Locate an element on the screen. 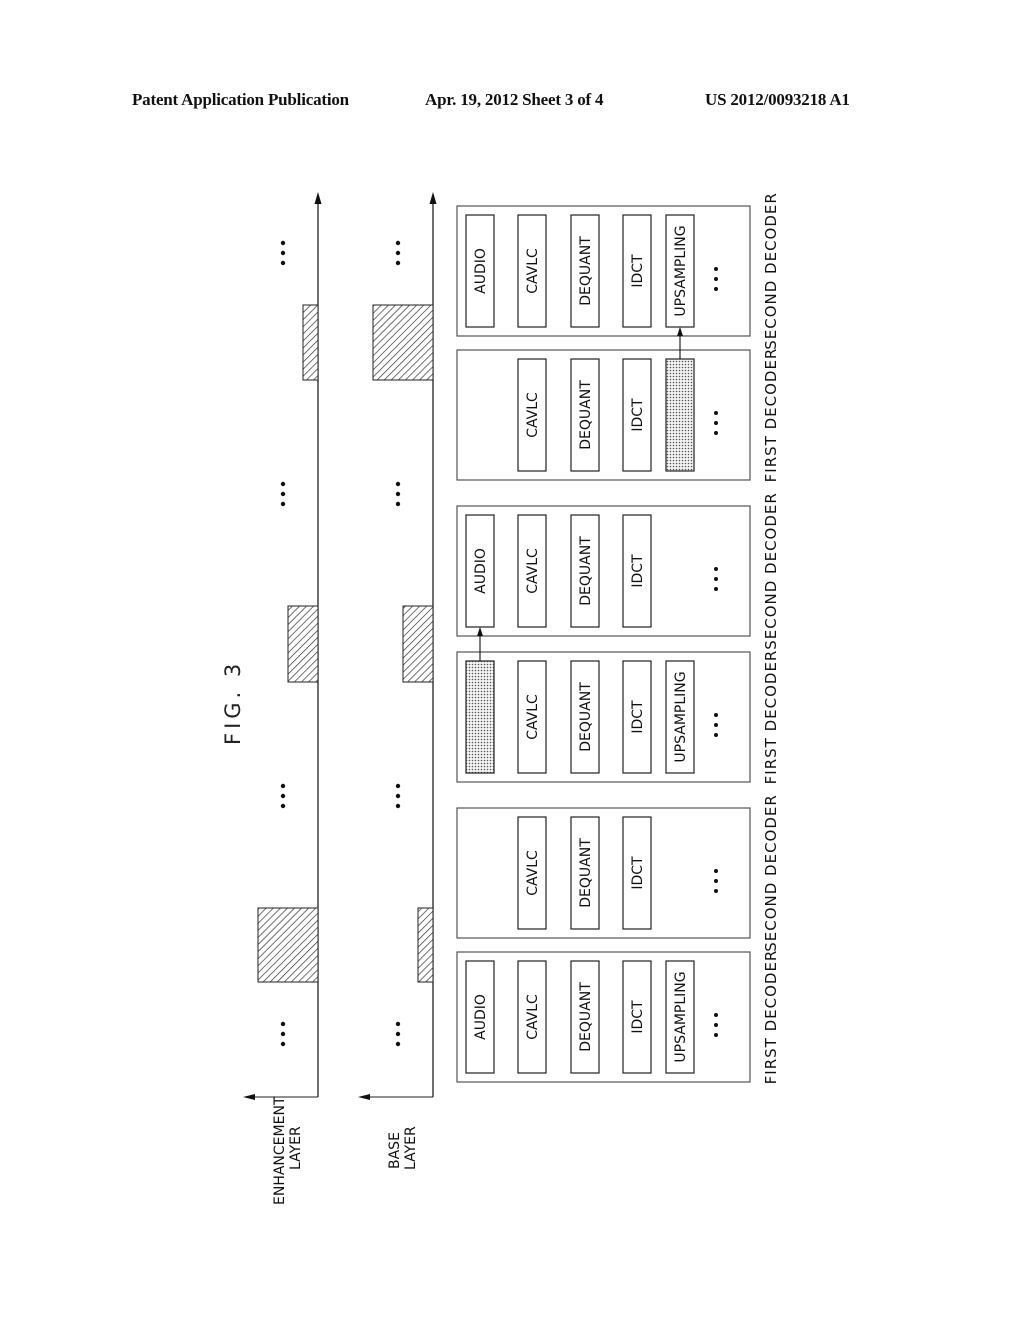 The image size is (1024, 1320). base-layer-label: BASE LAYER is located at coordinates (403, 1148).